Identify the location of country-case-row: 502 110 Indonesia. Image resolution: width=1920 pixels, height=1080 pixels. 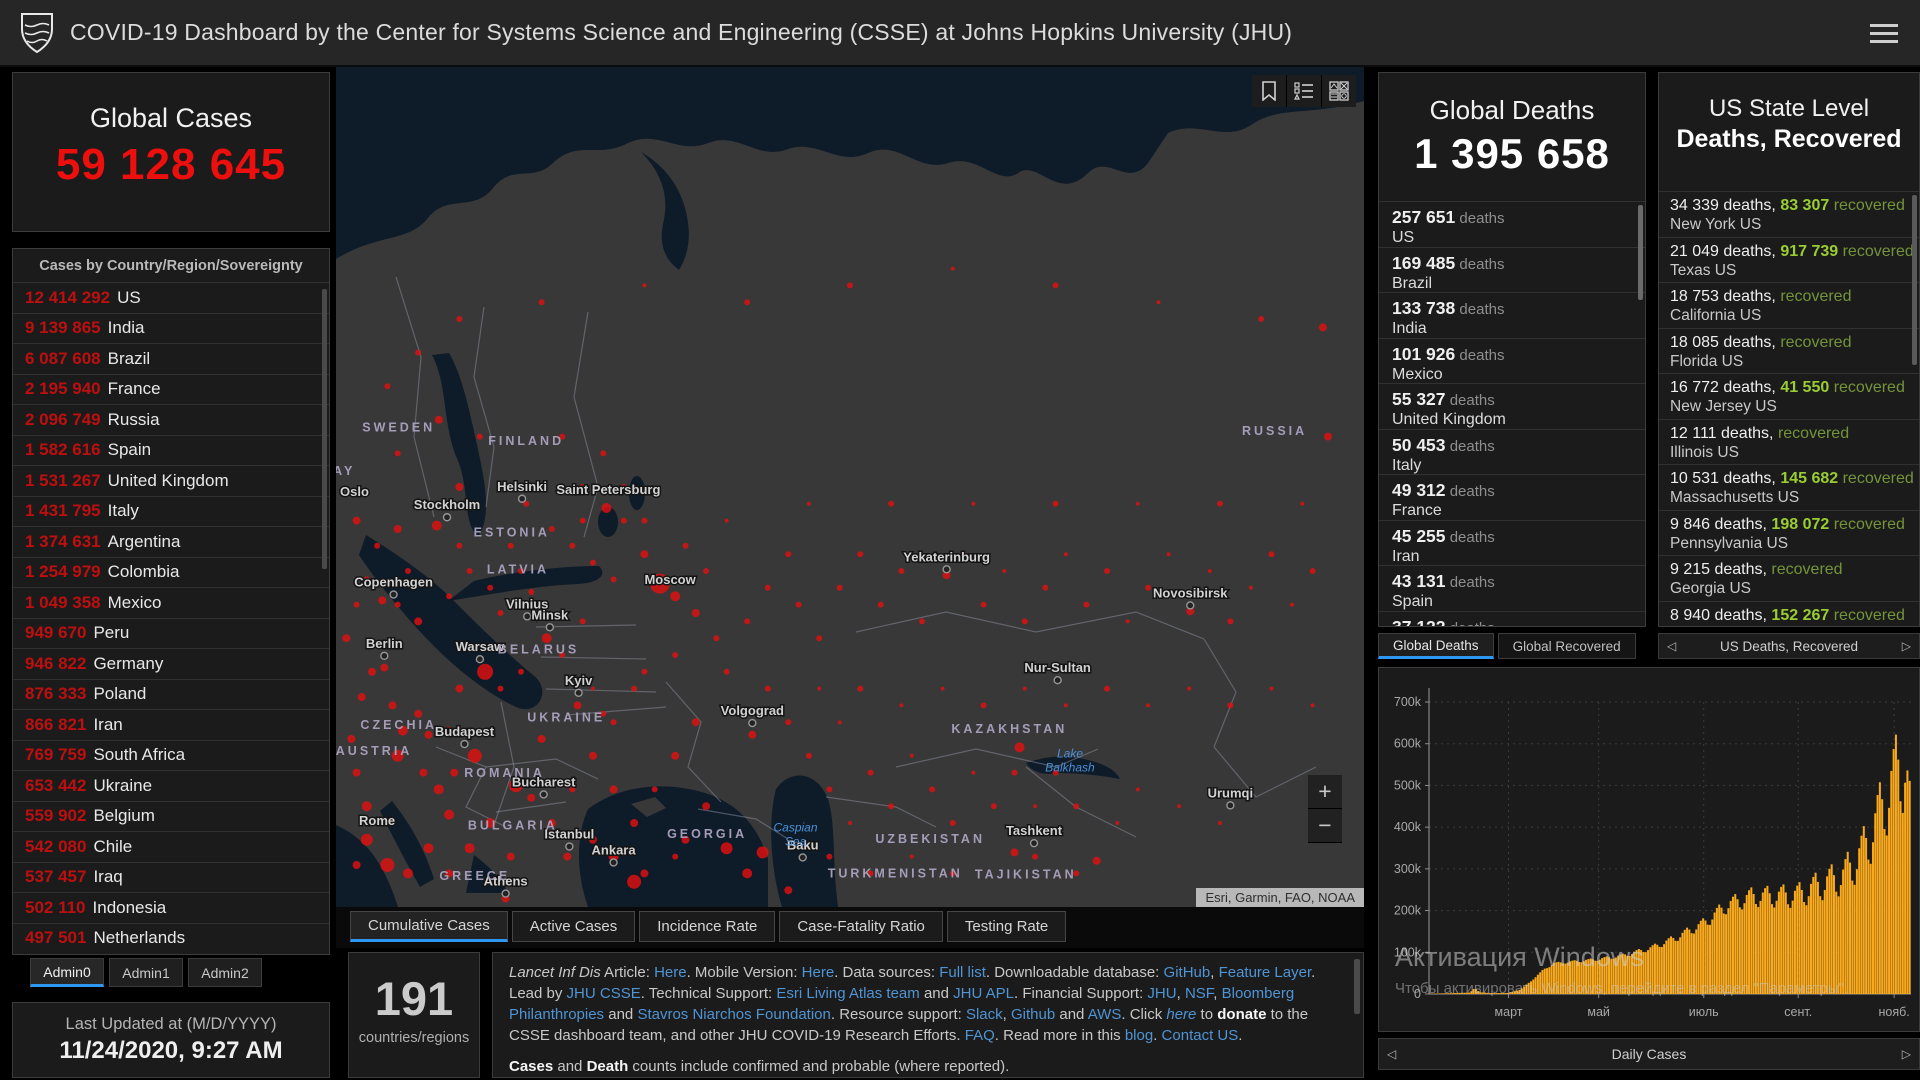
(171, 907).